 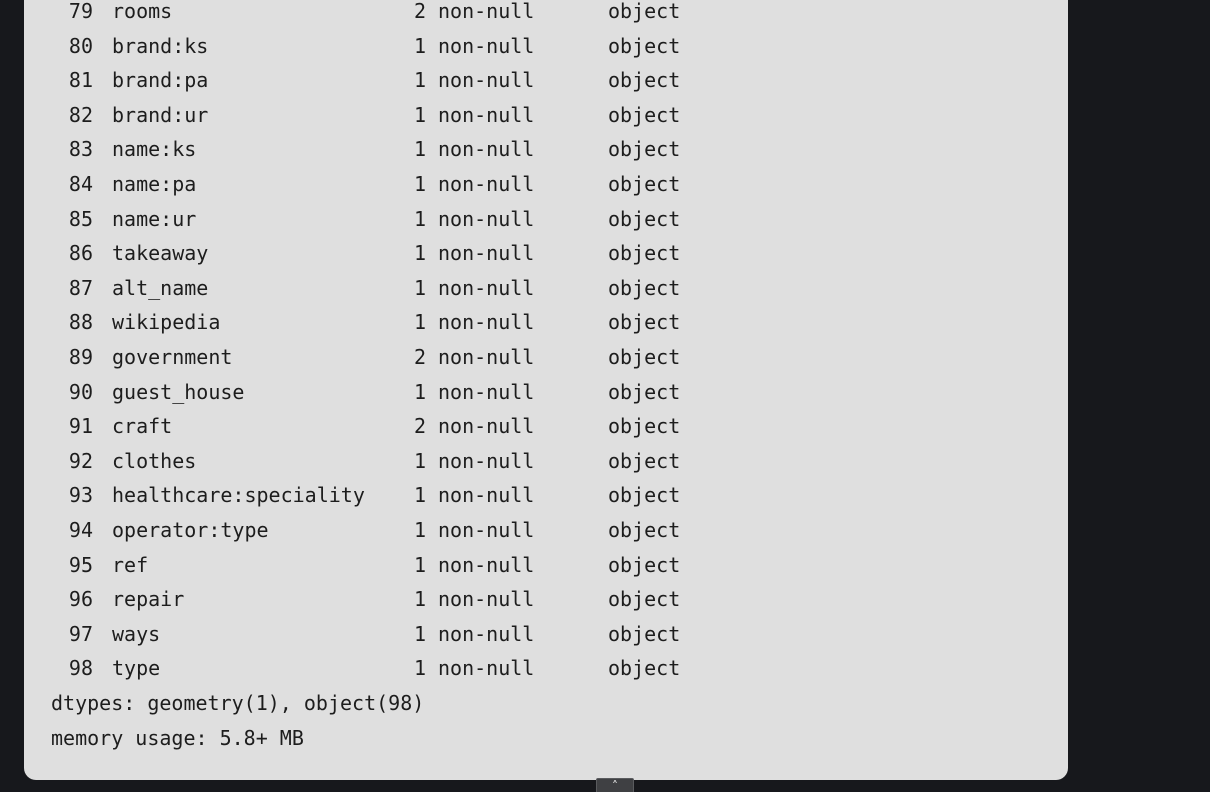 I want to click on column-name: government, so click(x=172, y=357).